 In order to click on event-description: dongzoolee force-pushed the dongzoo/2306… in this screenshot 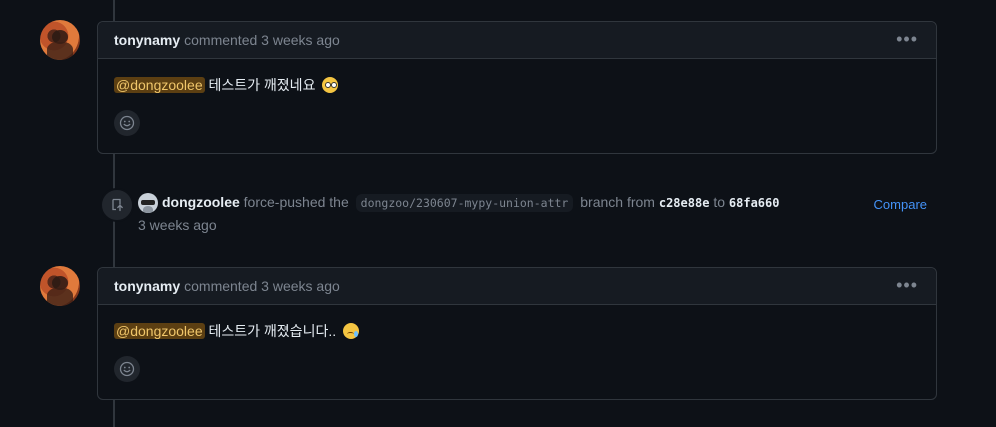, I will do `click(471, 203)`.